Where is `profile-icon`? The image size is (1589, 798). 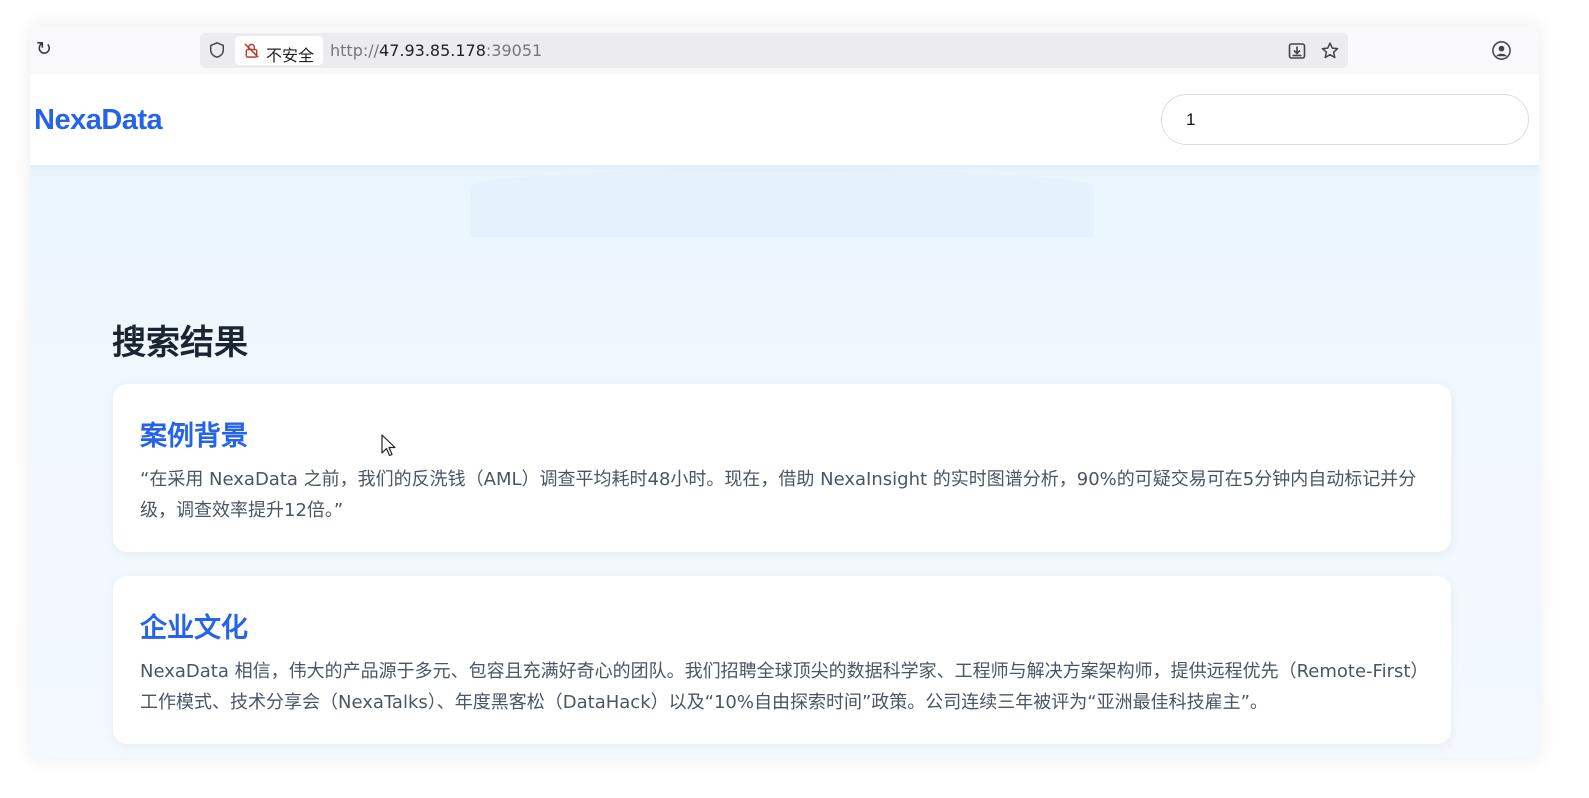
profile-icon is located at coordinates (1501, 50).